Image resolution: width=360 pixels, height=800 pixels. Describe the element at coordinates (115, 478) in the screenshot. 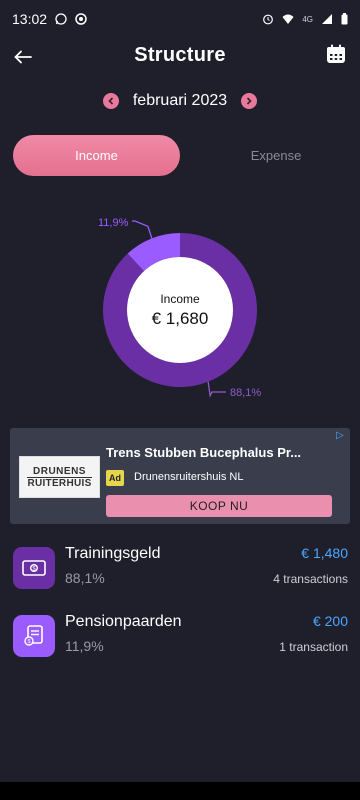

I see `ad-badge: Ad` at that location.